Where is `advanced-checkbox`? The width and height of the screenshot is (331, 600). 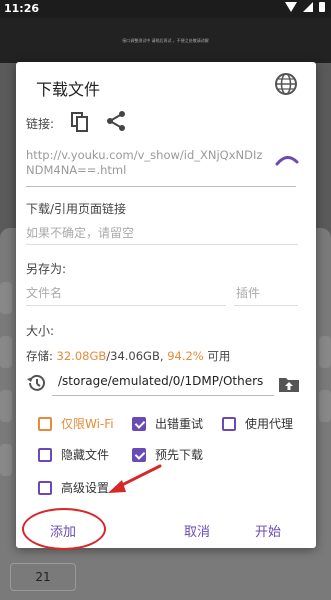 advanced-checkbox is located at coordinates (45, 487).